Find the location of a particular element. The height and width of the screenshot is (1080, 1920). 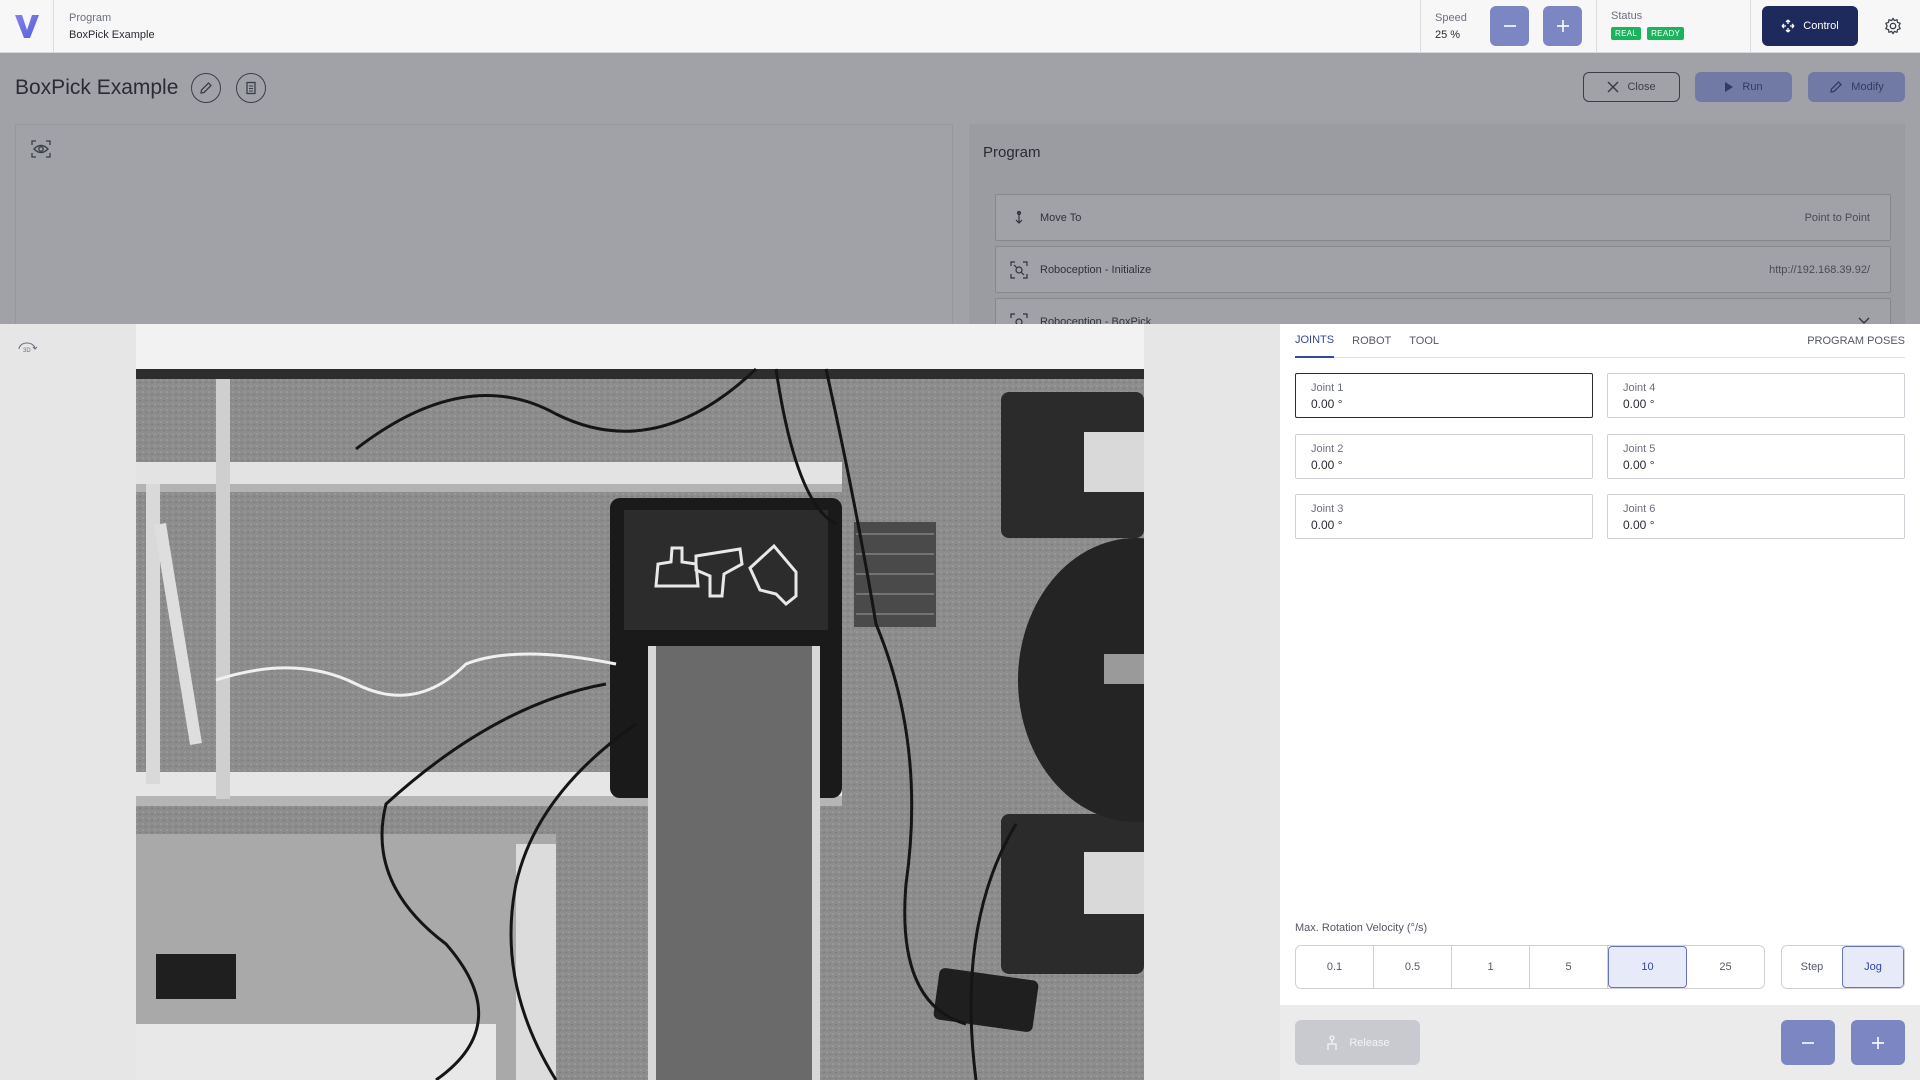

tab-robot: ROBOT is located at coordinates (1371, 341).